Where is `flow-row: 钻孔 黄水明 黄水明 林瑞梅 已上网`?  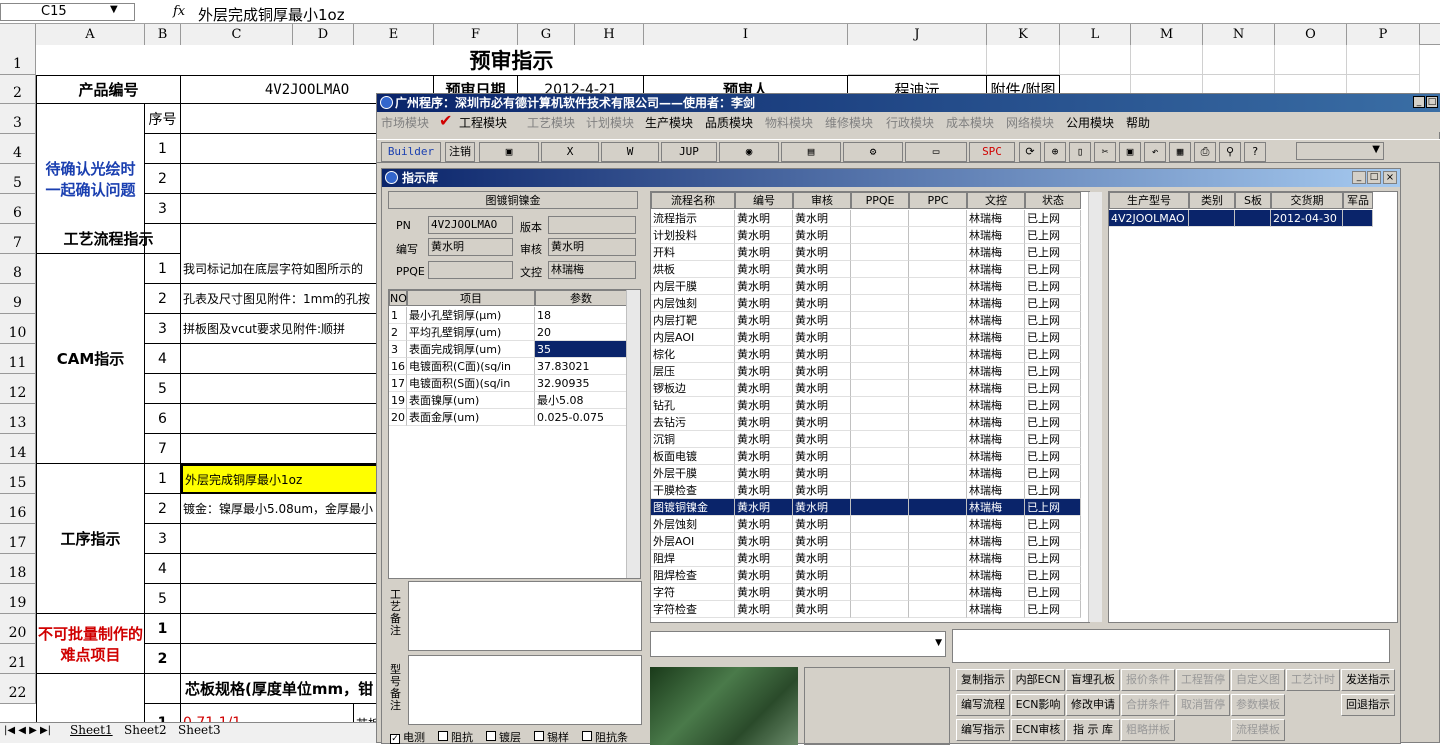 flow-row: 钻孔 黄水明 黄水明 林瑞梅 已上网 is located at coordinates (866, 405).